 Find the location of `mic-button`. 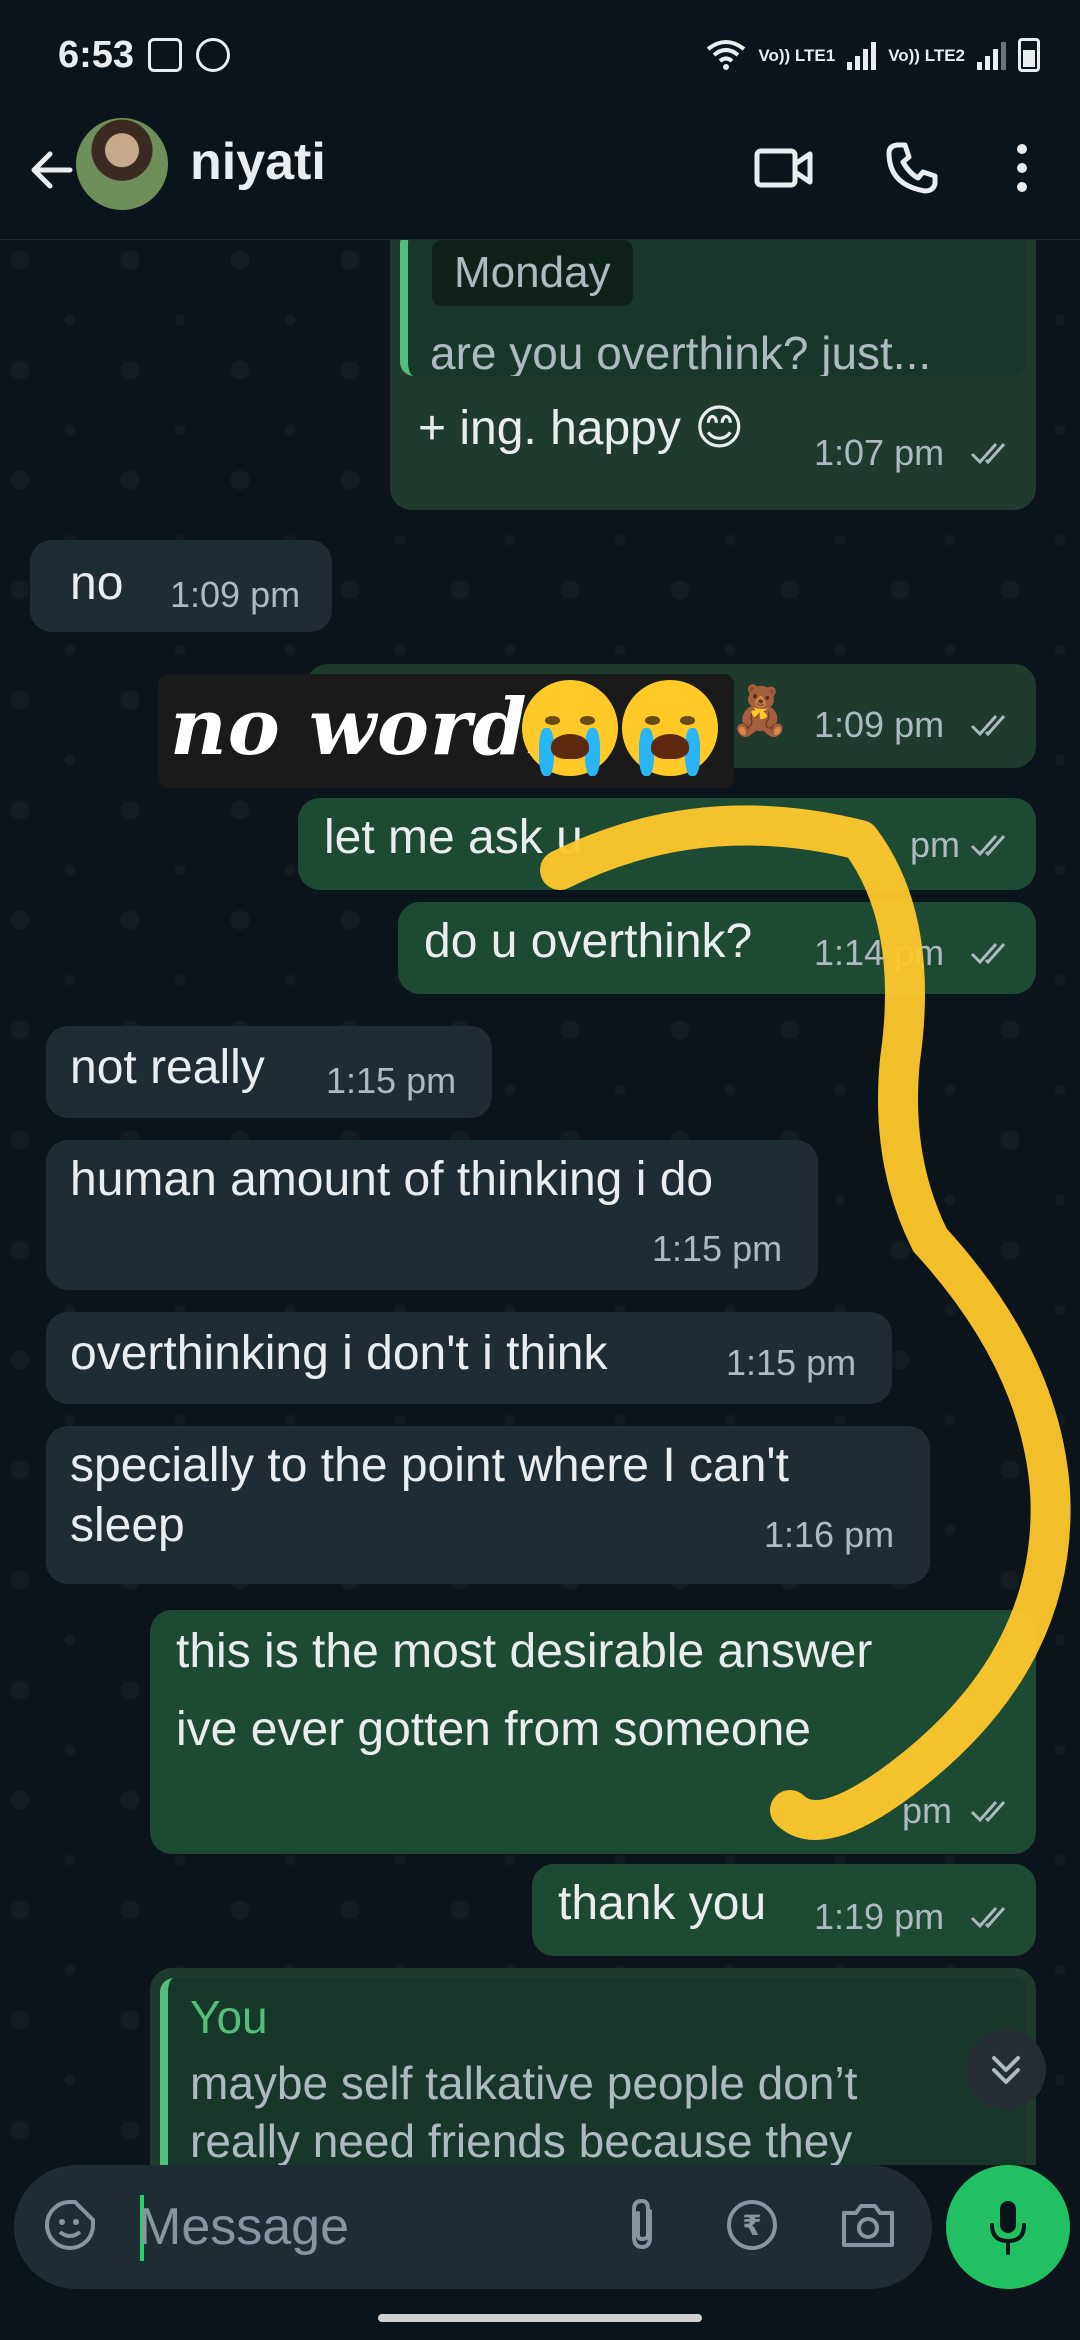

mic-button is located at coordinates (1008, 2227).